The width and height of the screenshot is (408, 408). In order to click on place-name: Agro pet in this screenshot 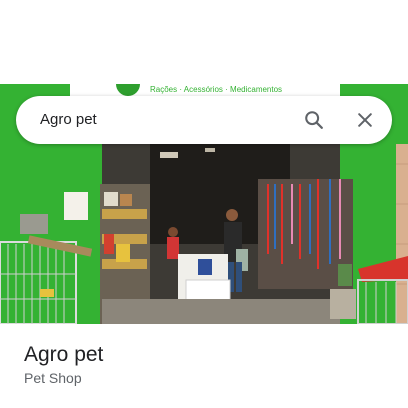, I will do `click(63, 355)`.